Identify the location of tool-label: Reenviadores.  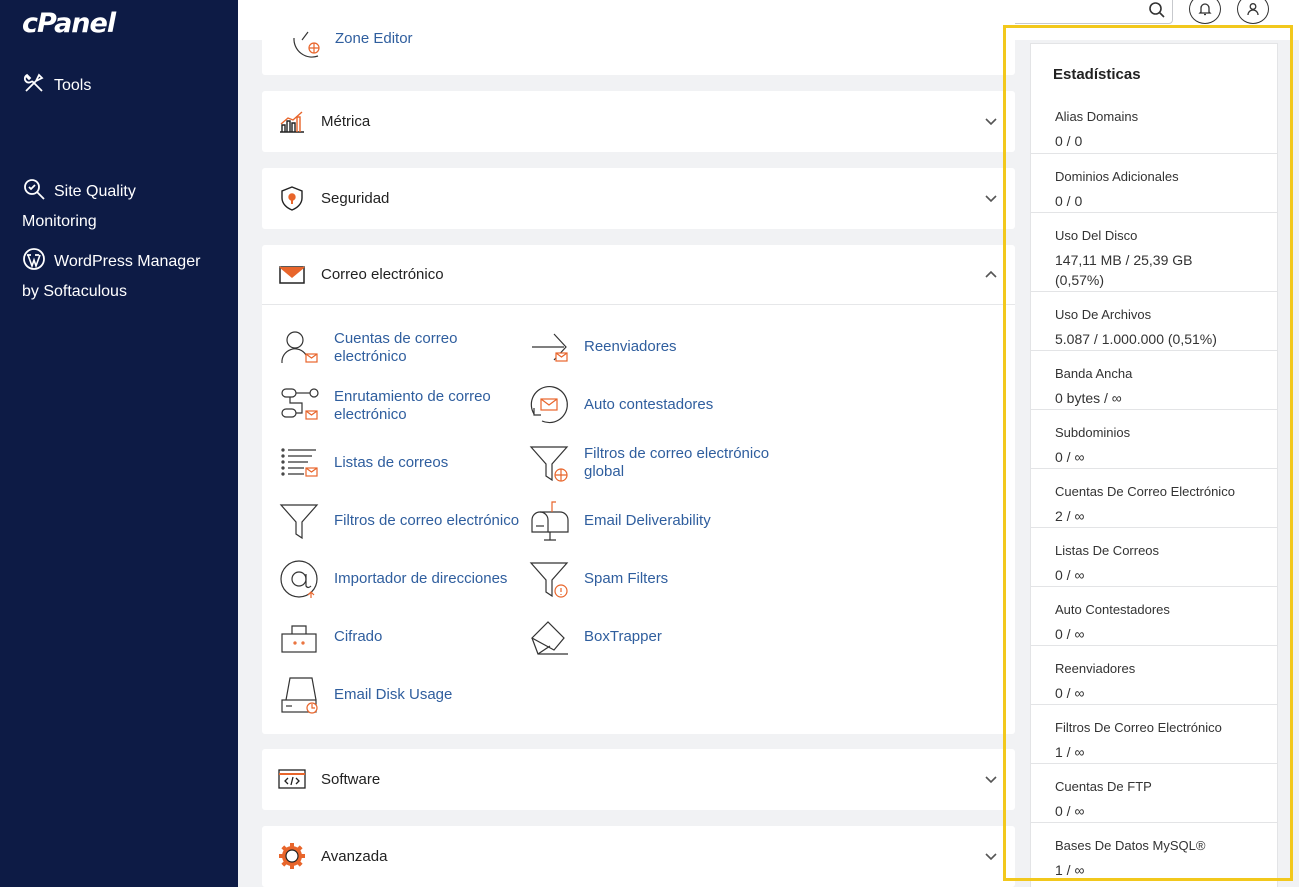
(630, 346).